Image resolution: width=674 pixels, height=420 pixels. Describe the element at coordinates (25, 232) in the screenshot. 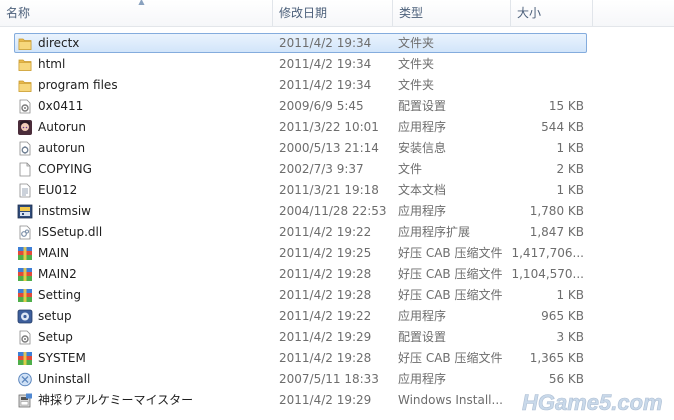

I see `dll-file-icon` at that location.